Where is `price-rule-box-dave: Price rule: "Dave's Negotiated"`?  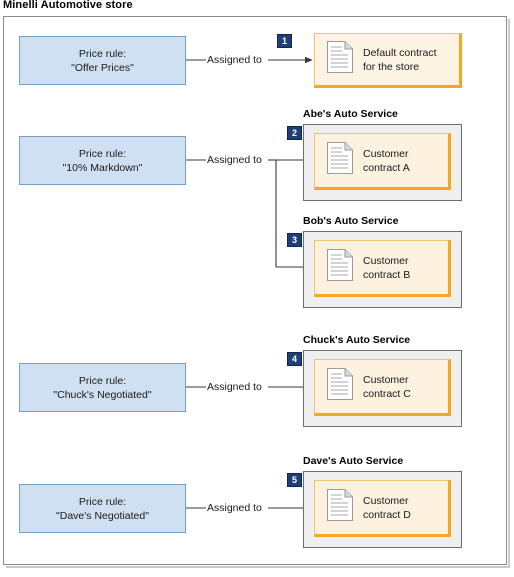
price-rule-box-dave: Price rule: "Dave's Negotiated" is located at coordinates (102, 508).